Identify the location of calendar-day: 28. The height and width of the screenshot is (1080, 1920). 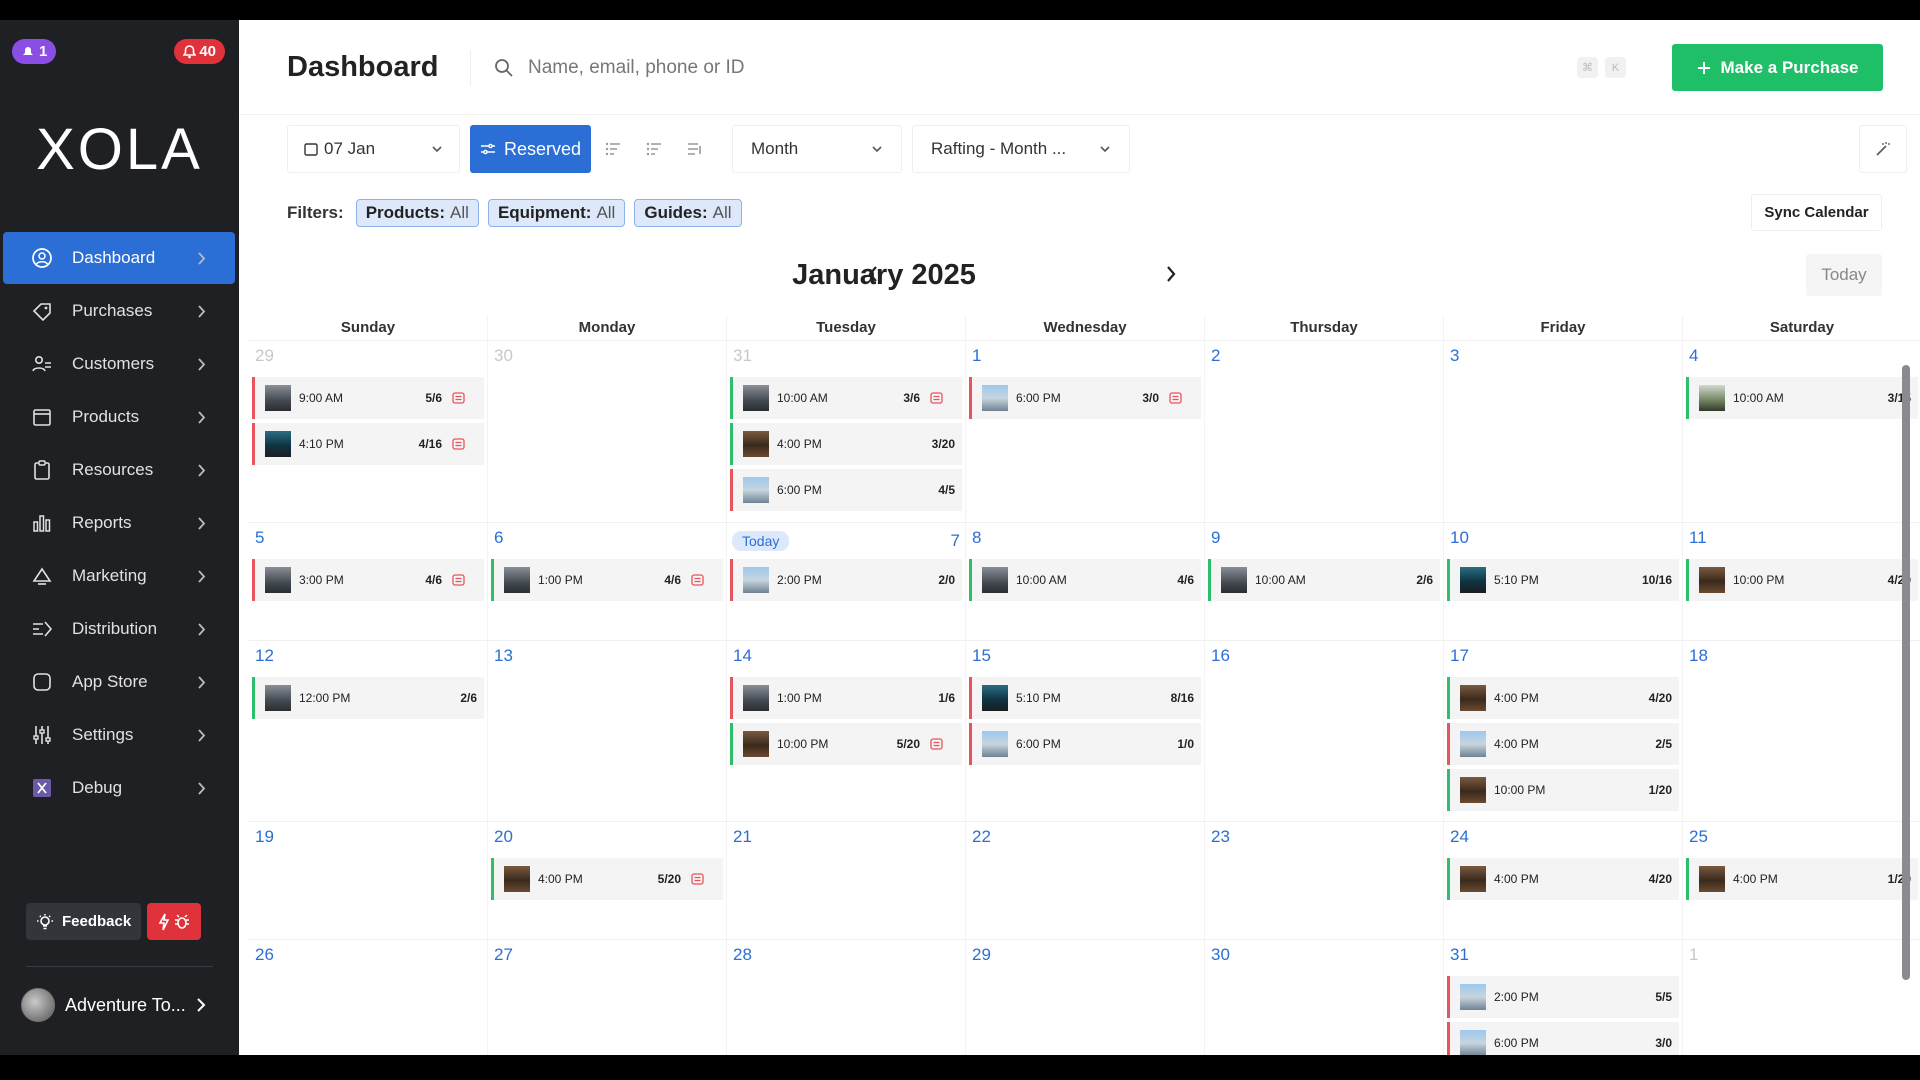
(846, 997).